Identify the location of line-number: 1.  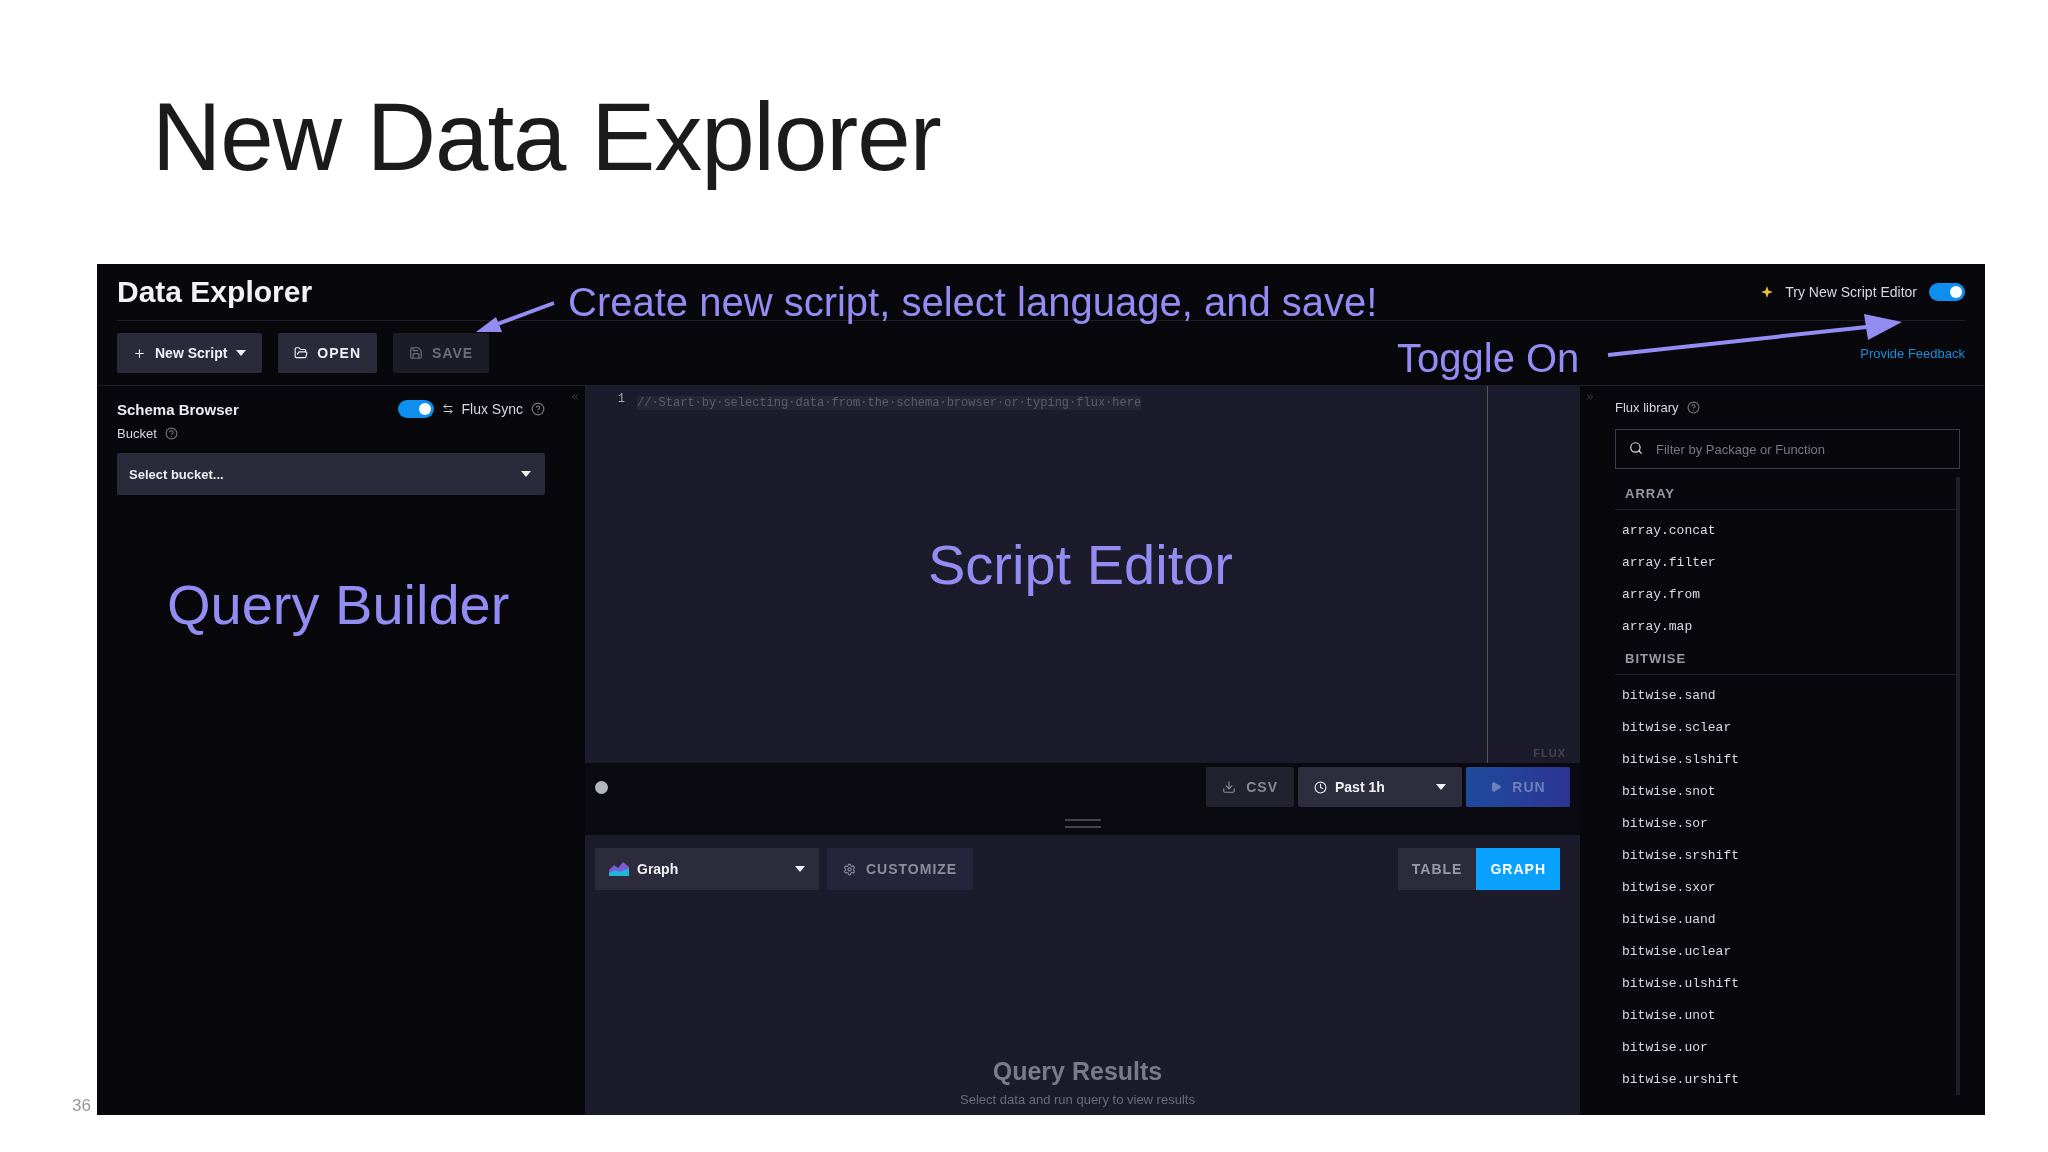
(620, 399).